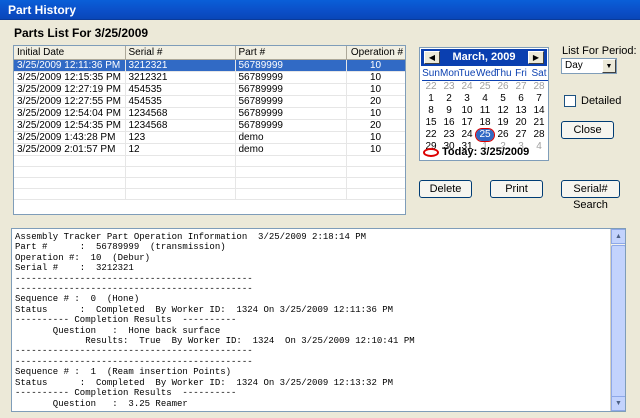  I want to click on calendar-day: 5, so click(503, 99).